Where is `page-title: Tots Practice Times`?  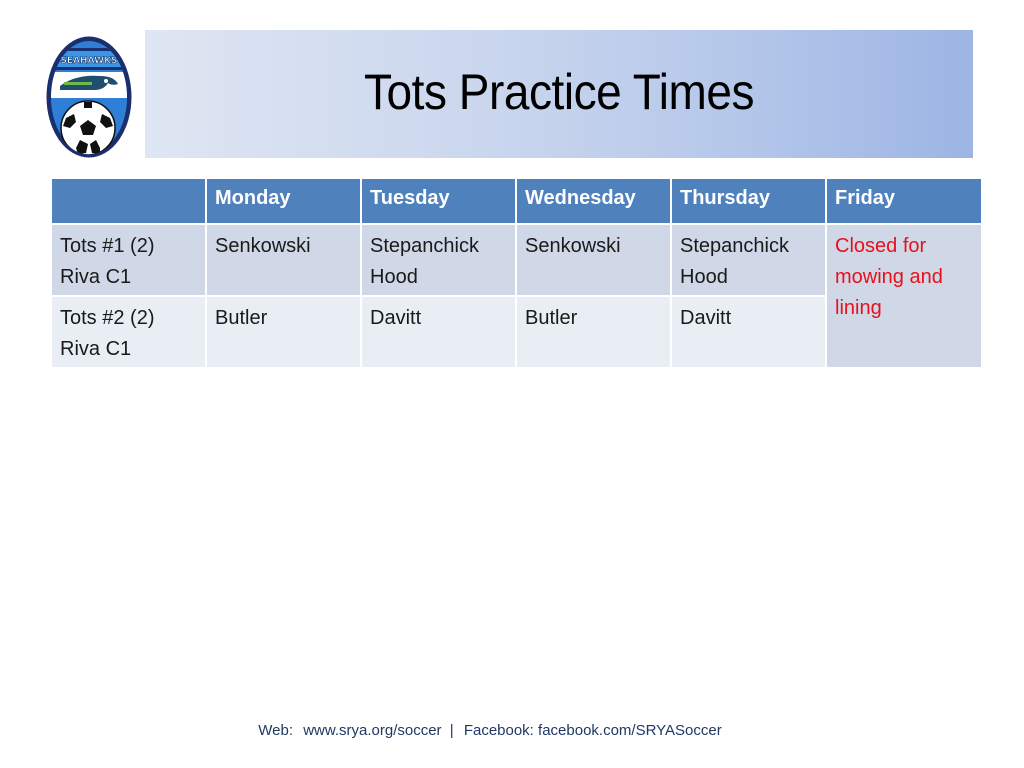
page-title: Tots Practice Times is located at coordinates (559, 92).